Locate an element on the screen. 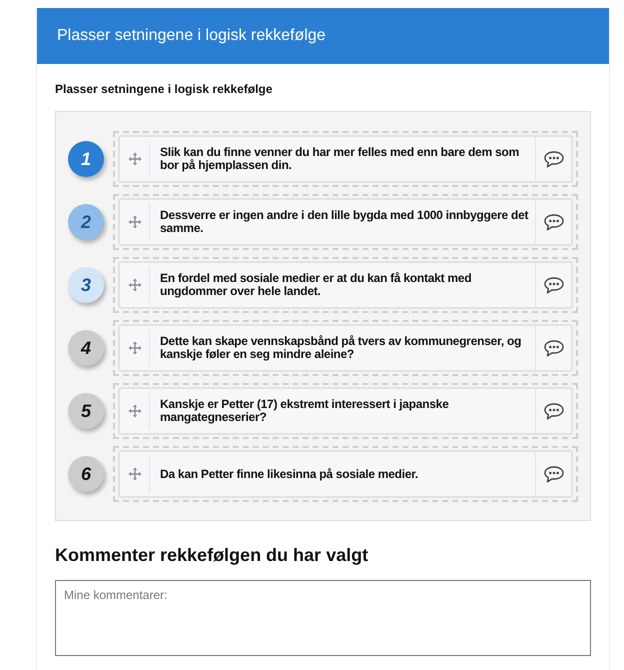  sentence-card: En fordel med sosiale medier er at du kan få kontakt med ungdommer over hele landet. is located at coordinates (345, 285).